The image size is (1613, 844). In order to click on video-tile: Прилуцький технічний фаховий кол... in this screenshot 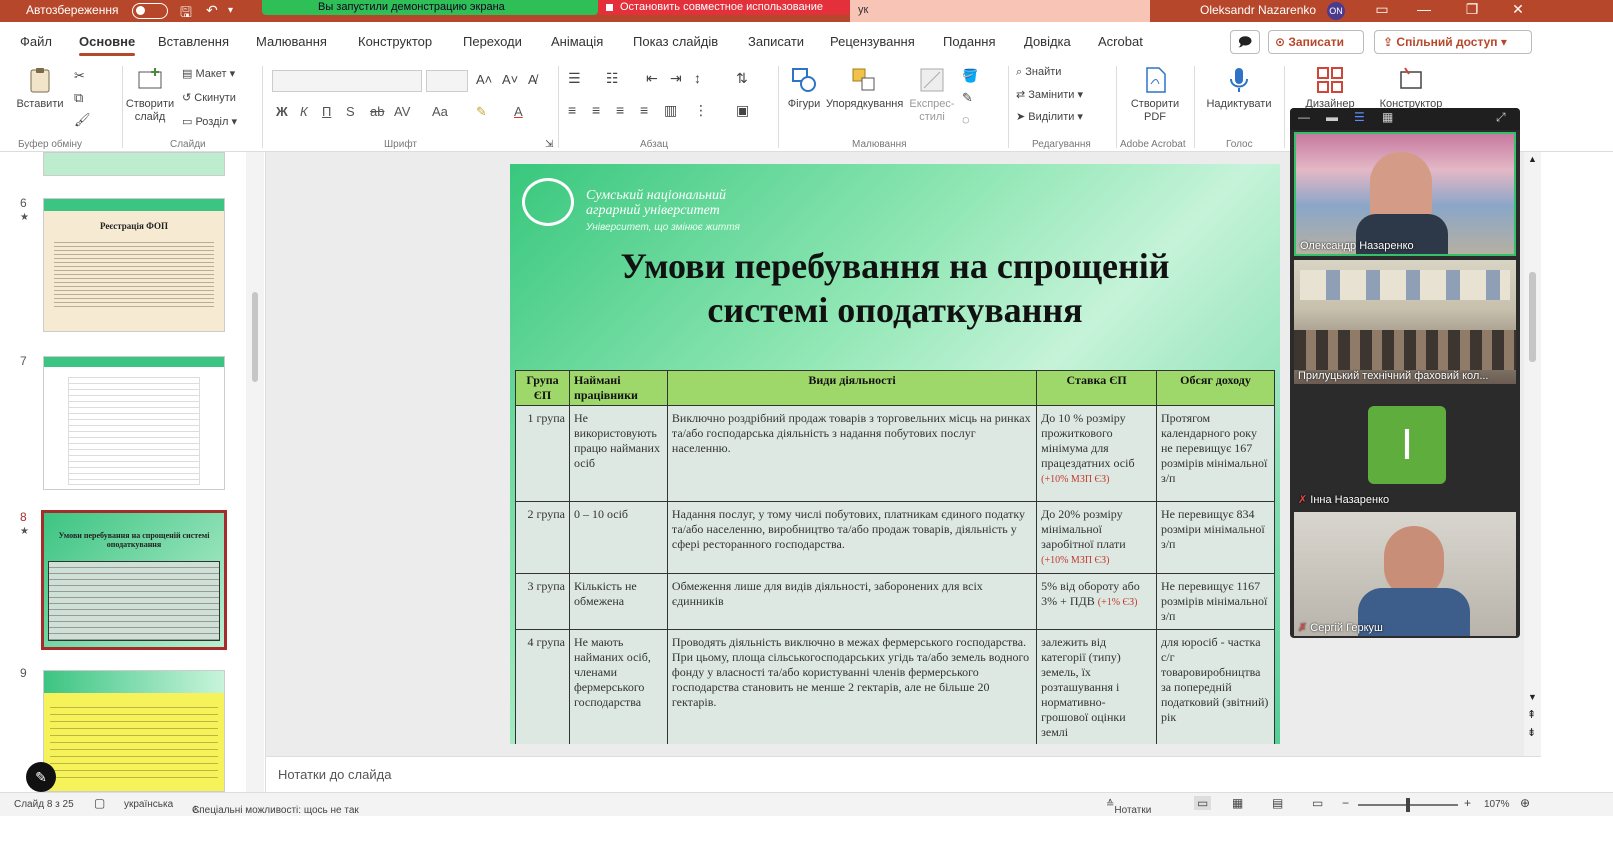, I will do `click(1405, 322)`.